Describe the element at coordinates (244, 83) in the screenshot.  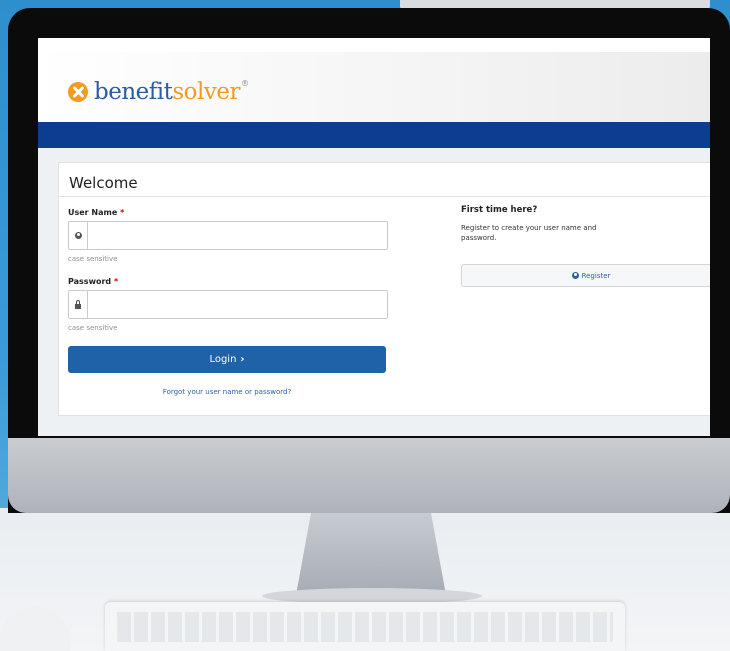
I see `trademark: ®` at that location.